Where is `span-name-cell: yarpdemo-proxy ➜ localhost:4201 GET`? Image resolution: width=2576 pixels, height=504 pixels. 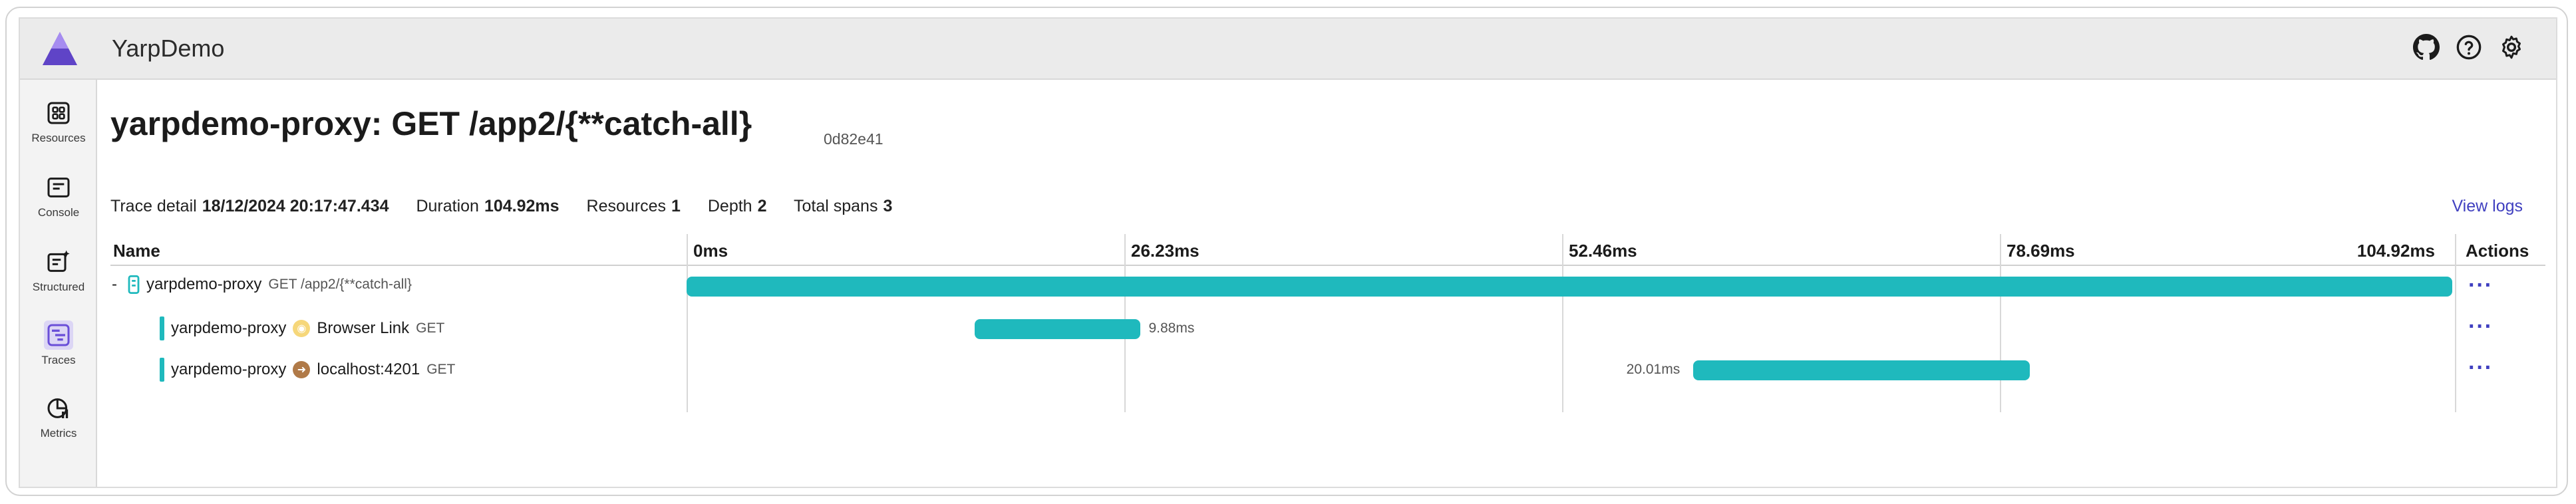 span-name-cell: yarpdemo-proxy ➜ localhost:4201 GET is located at coordinates (307, 370).